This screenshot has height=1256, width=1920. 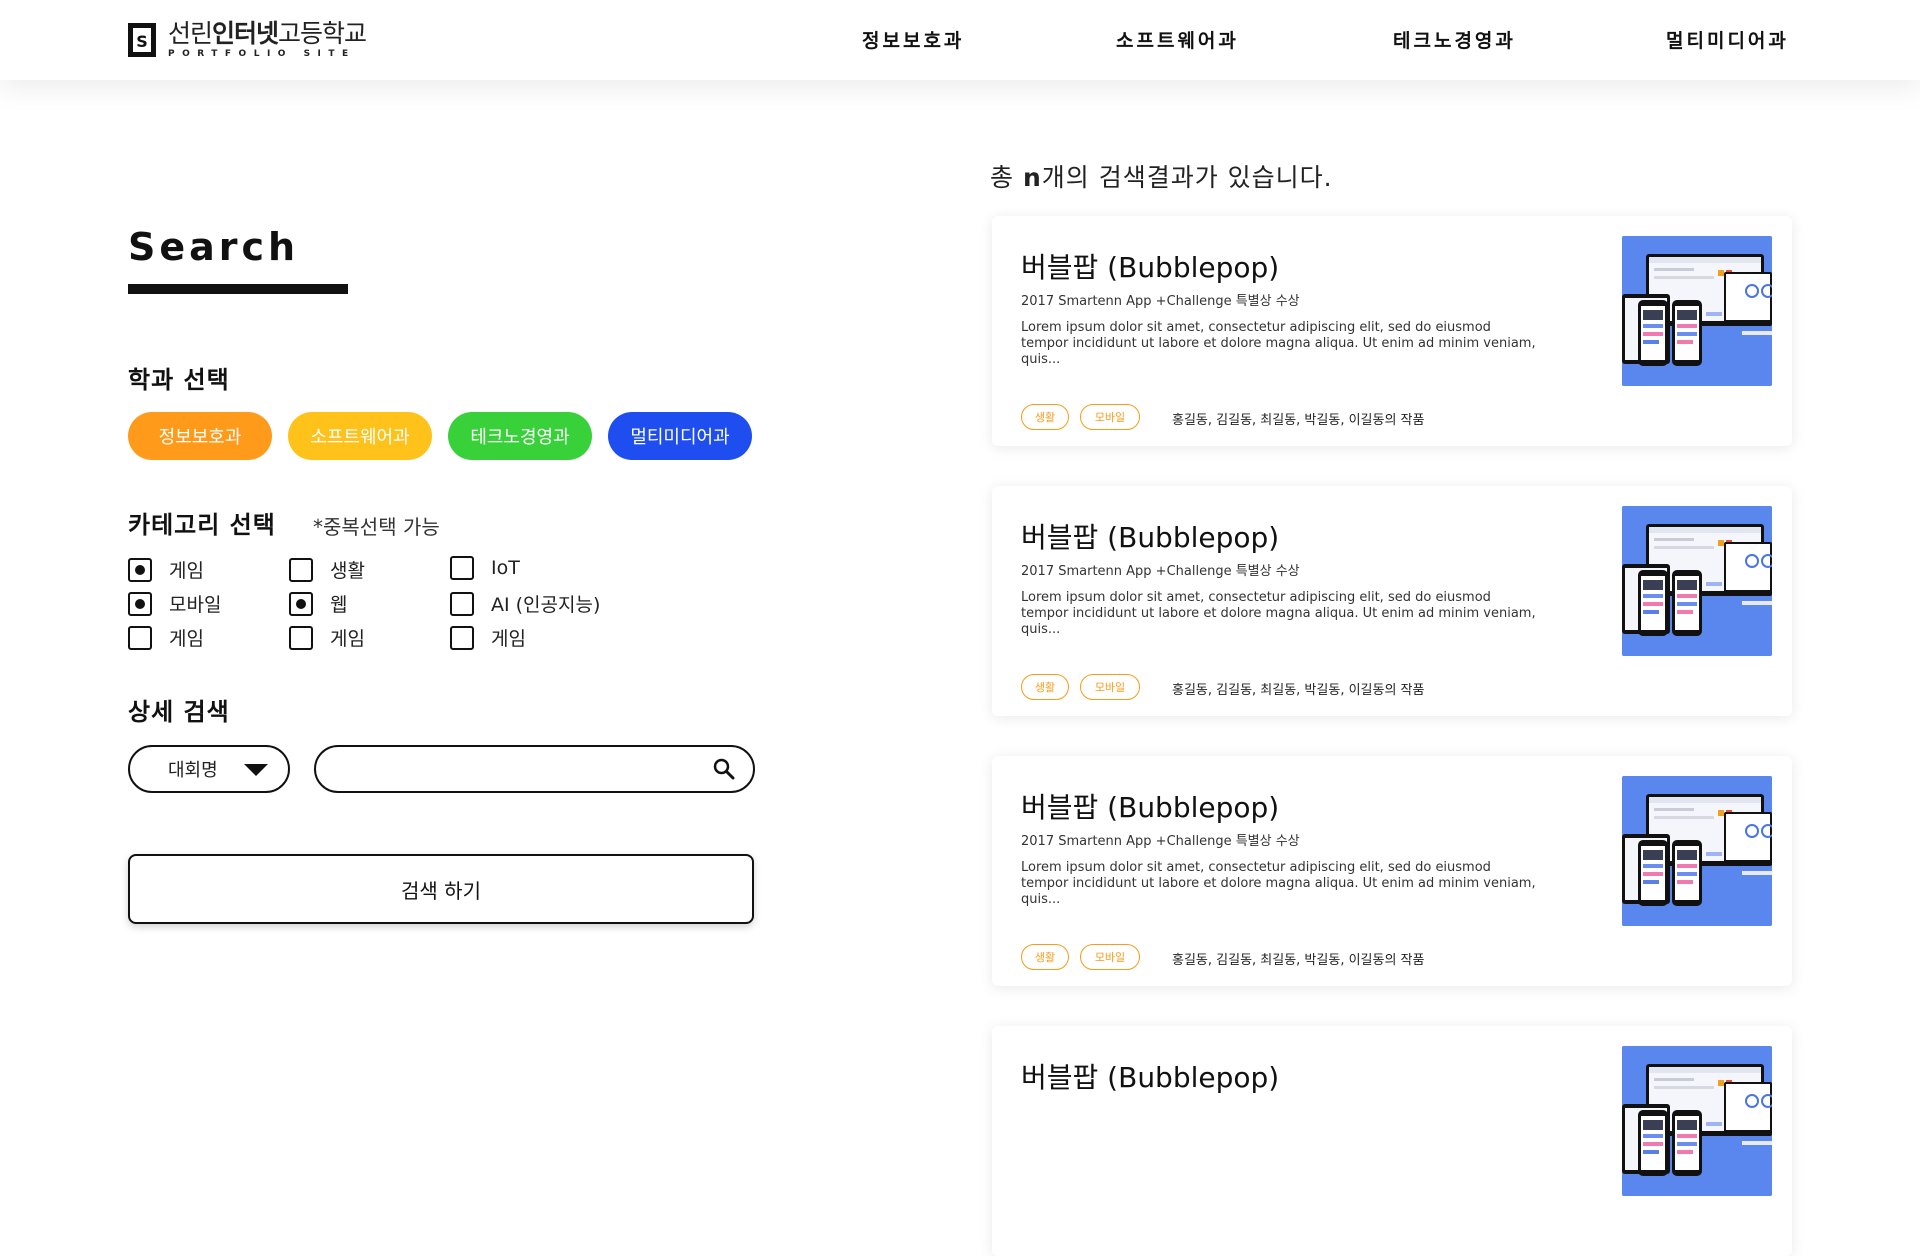 I want to click on category-checkbox: 웹, so click(x=318, y=603).